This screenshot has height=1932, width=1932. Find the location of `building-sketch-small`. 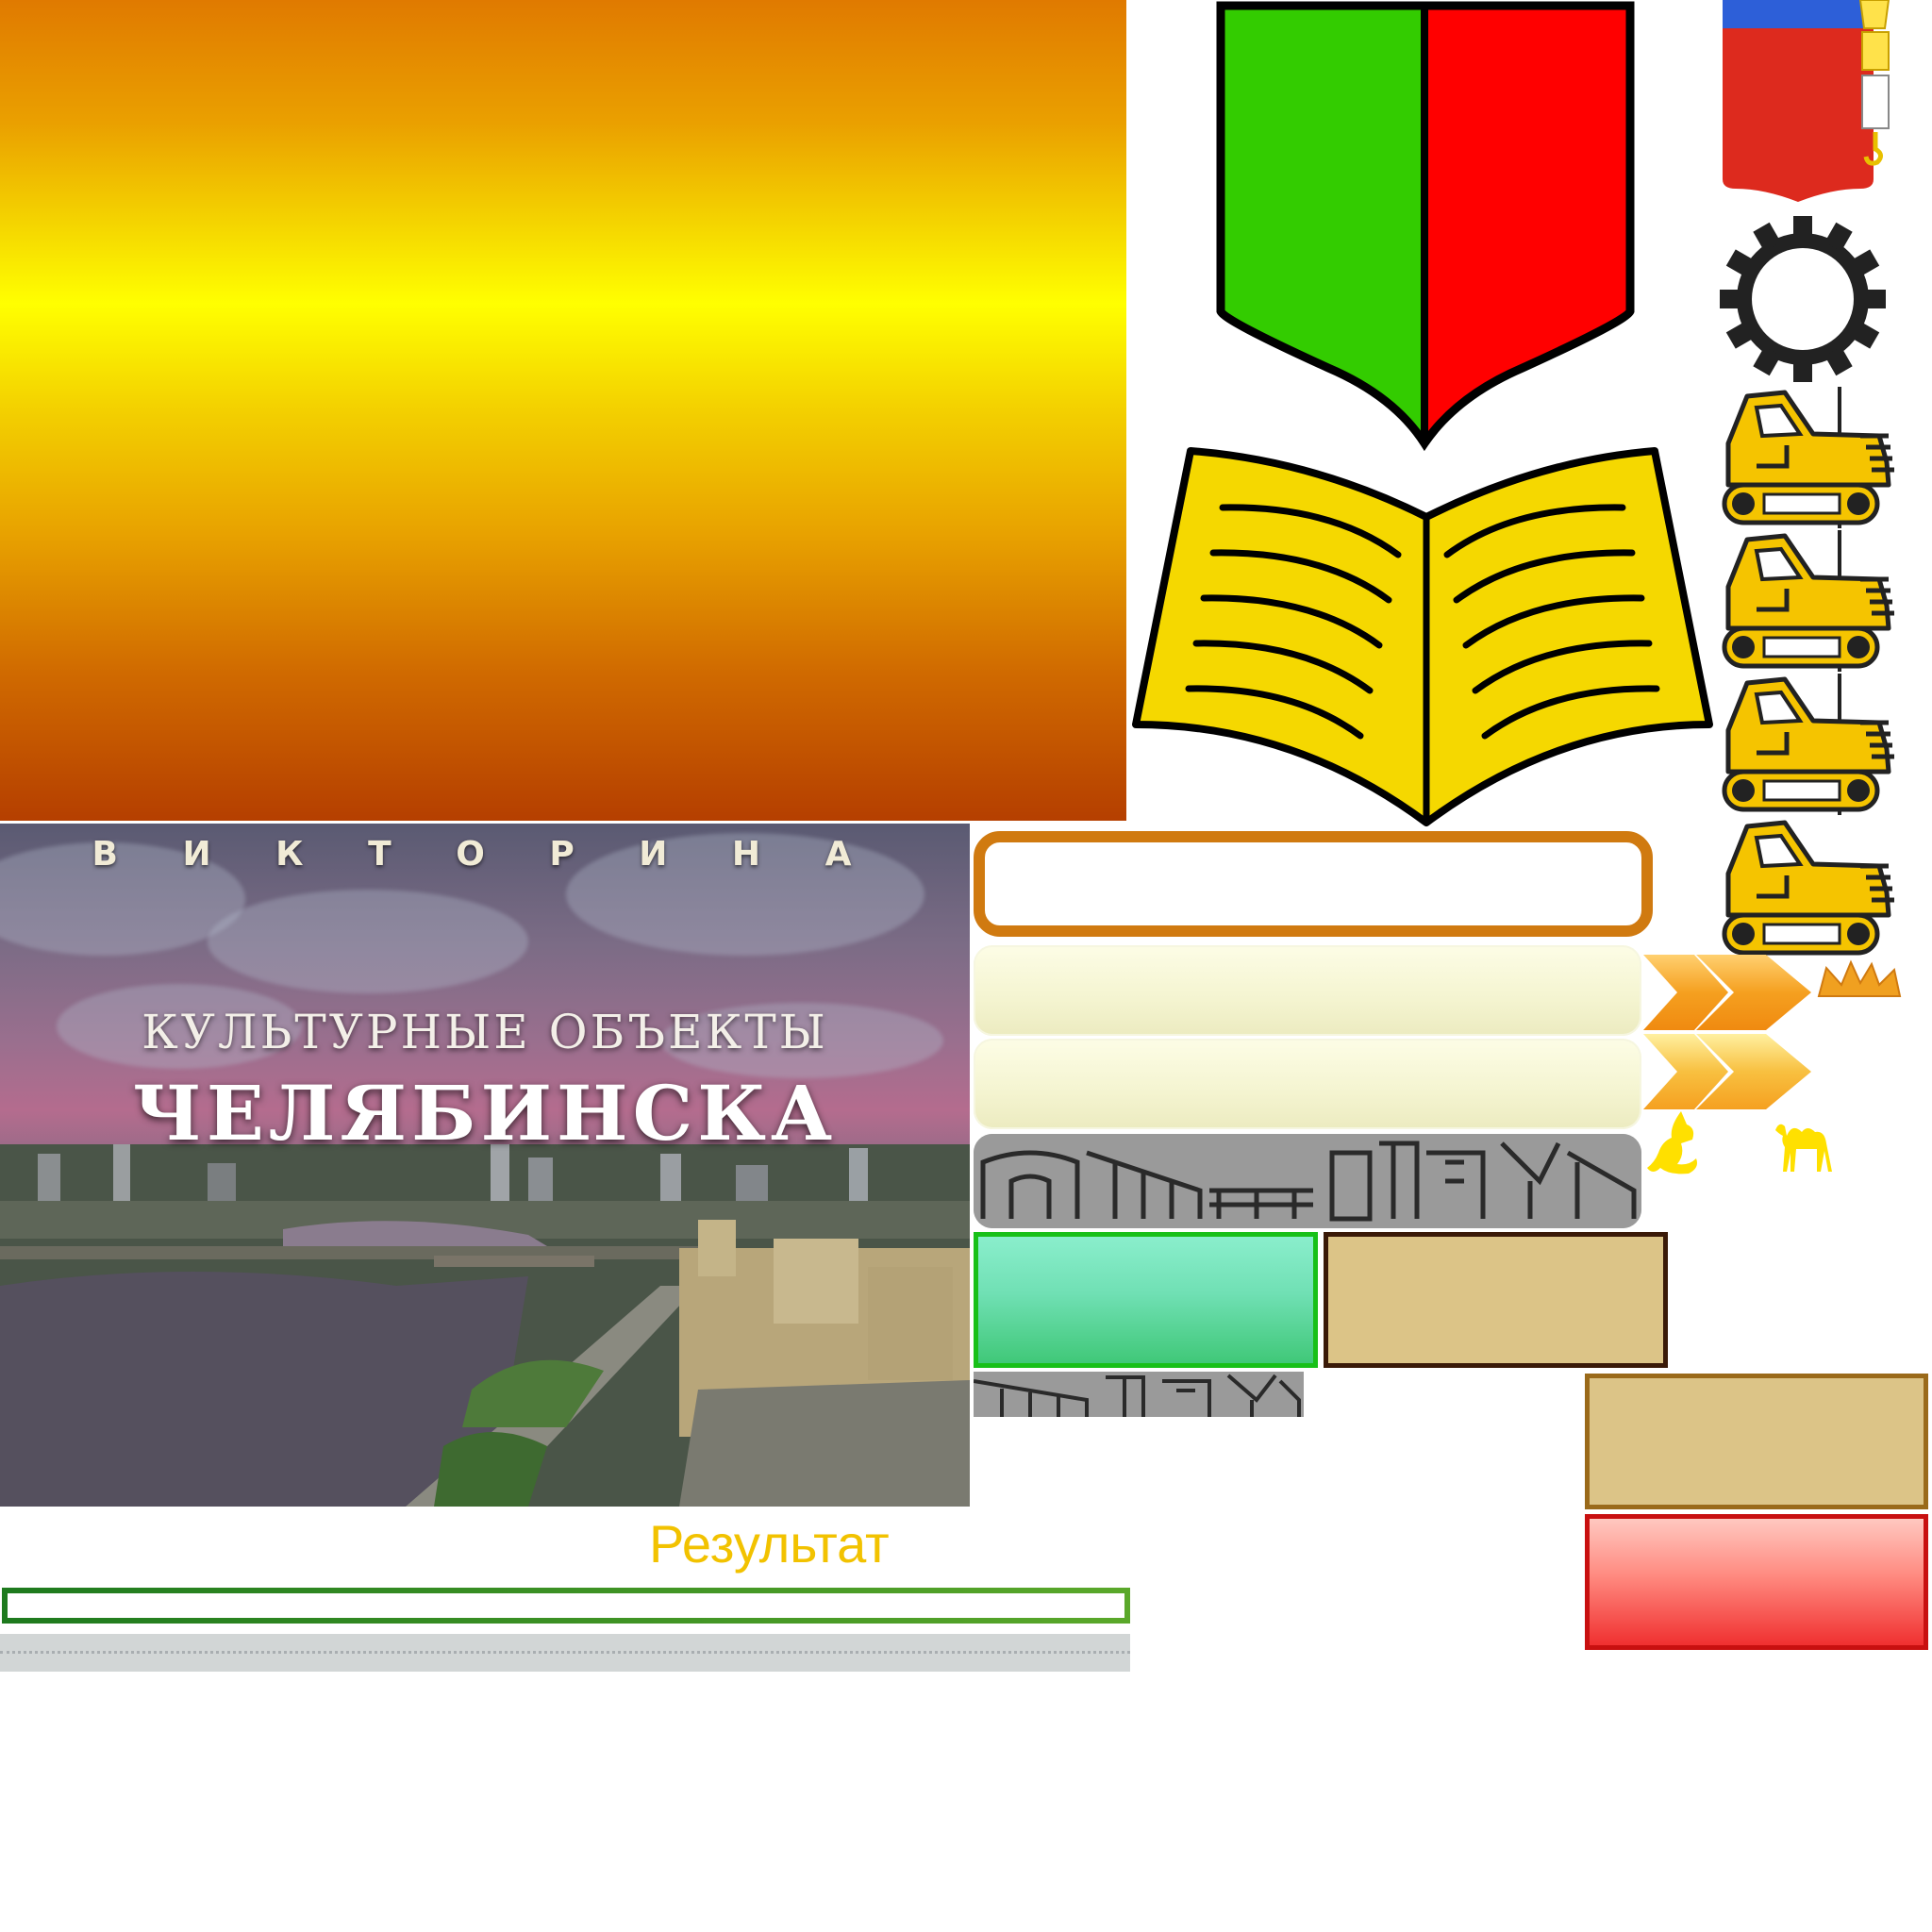

building-sketch-small is located at coordinates (1139, 1395).